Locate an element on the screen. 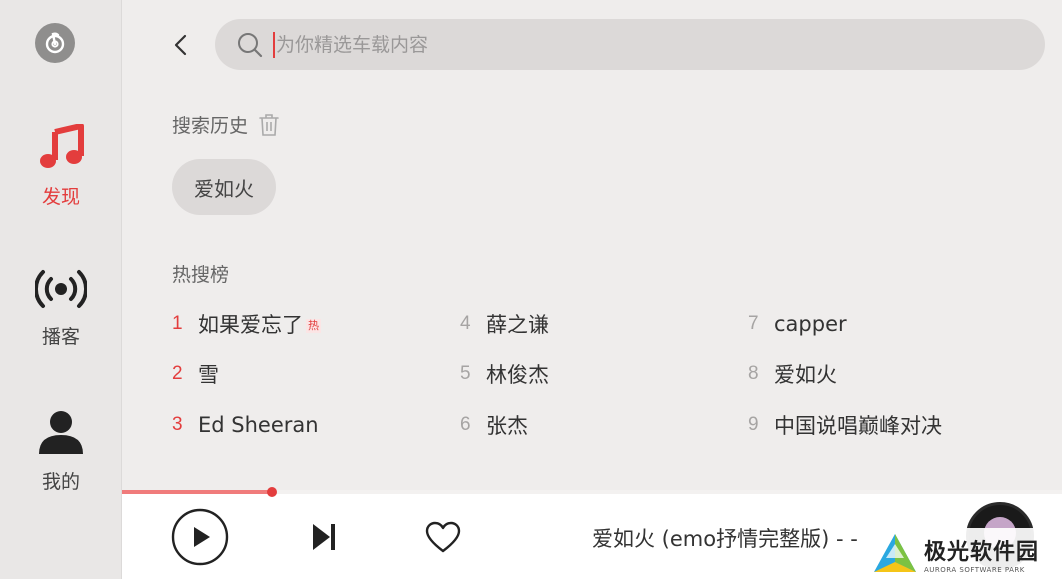 The image size is (1062, 579). sidebar-item-podcast: 播客 is located at coordinates (61, 308).